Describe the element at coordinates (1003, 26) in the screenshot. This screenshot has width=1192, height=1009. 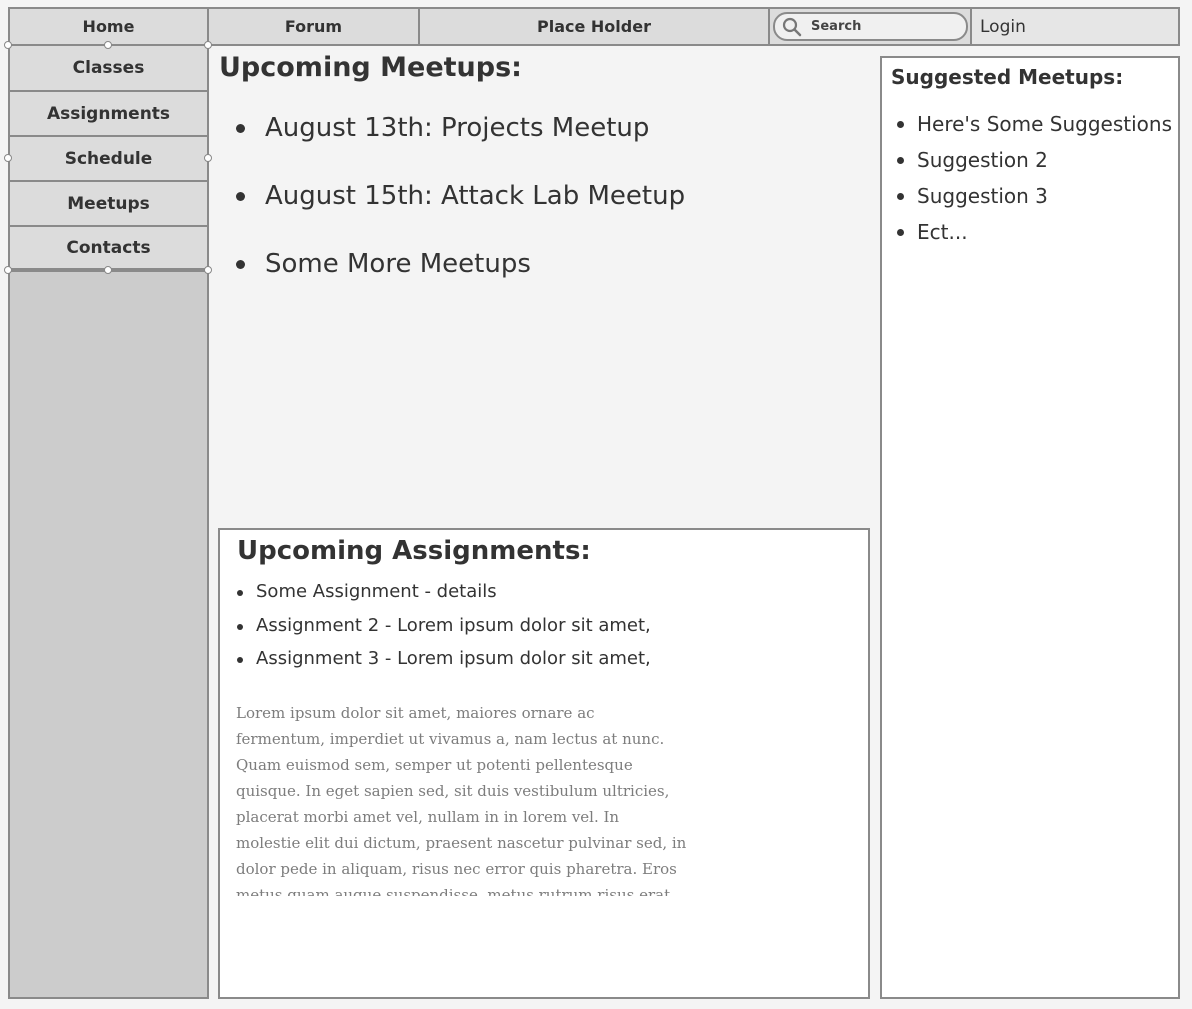
I see `login-label: Login` at that location.